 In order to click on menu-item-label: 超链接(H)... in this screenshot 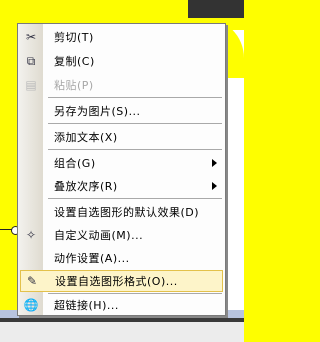, I will do `click(86, 305)`.